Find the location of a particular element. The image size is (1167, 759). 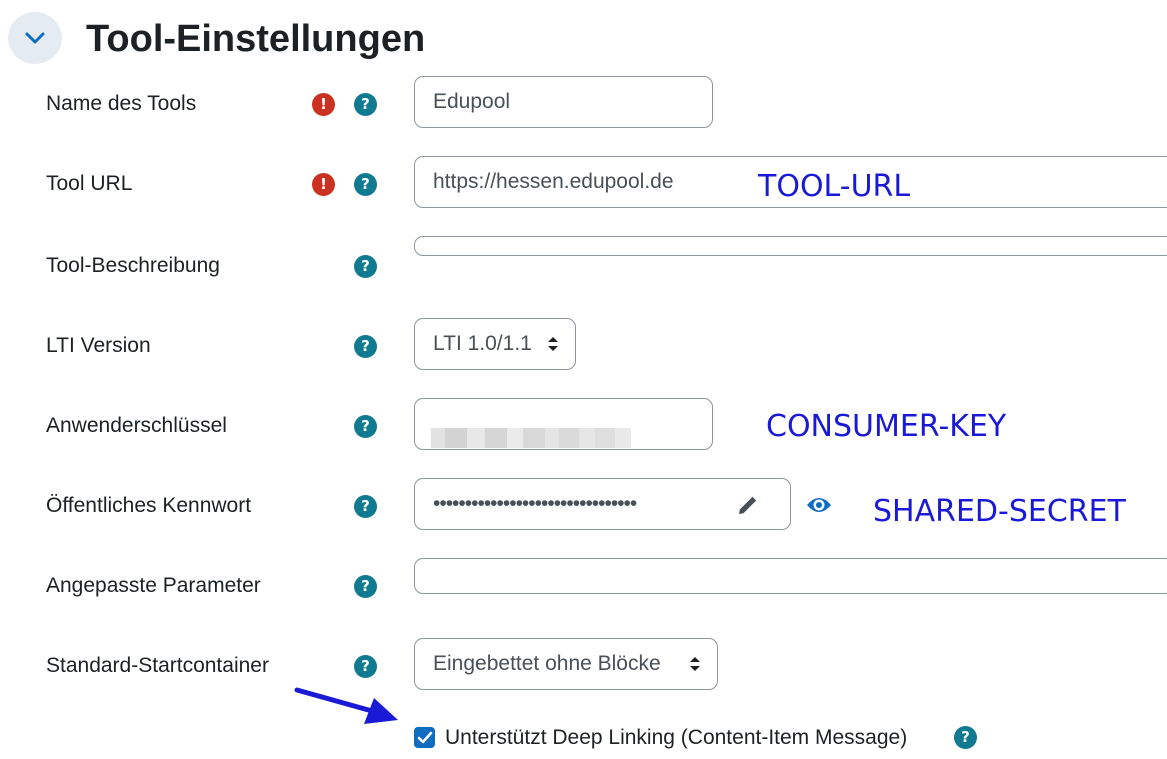

lti-version-select: LTI 1.0/1.1 is located at coordinates (495, 344).